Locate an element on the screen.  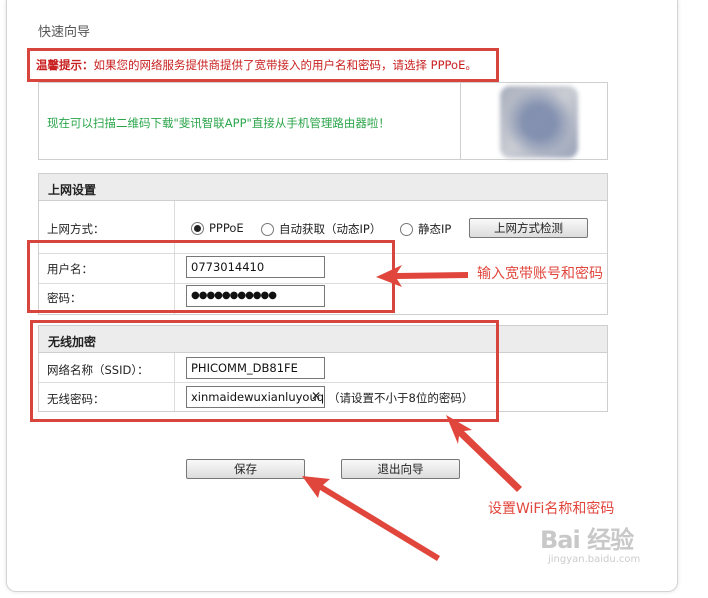
arrow-to-wifi-box is located at coordinates (484, 453).